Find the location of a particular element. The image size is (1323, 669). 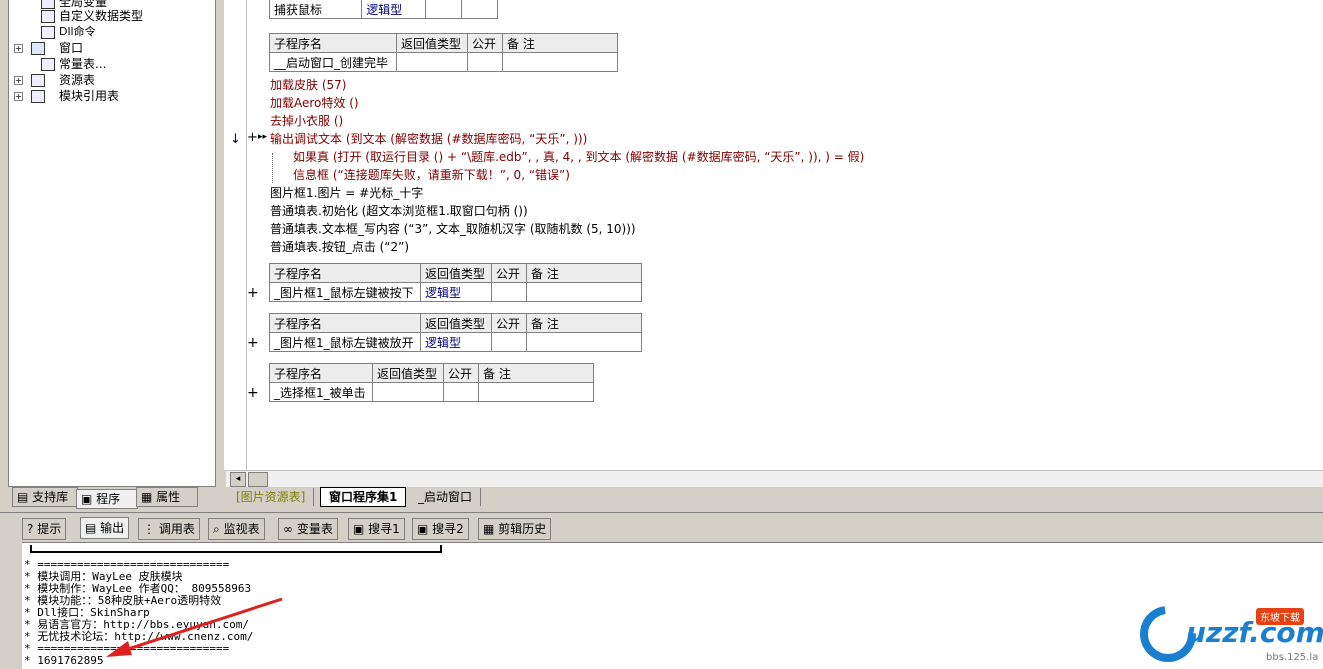

breakpoint-arrow-icon: ↓ is located at coordinates (235, 139).